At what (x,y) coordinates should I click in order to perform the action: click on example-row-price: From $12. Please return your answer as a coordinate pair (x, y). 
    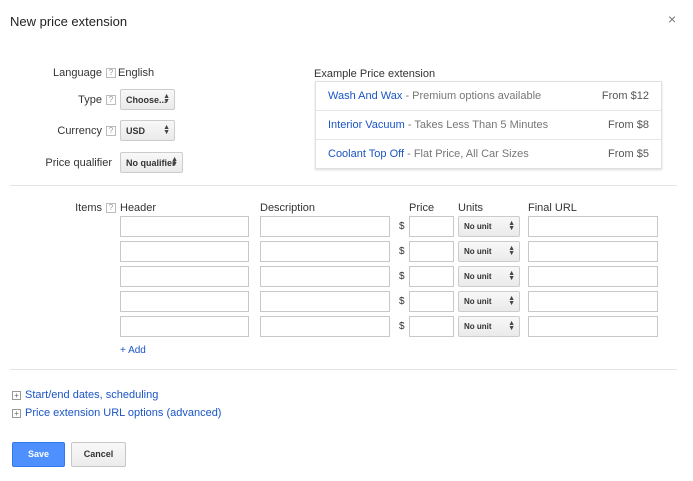
    Looking at the image, I should click on (625, 96).